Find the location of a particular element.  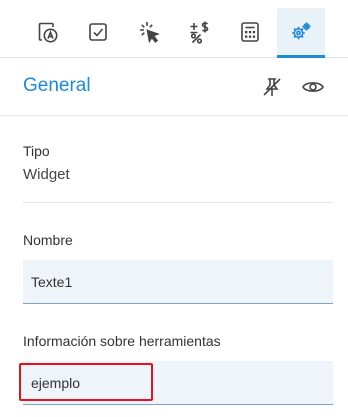

tab-actions is located at coordinates (149, 31).